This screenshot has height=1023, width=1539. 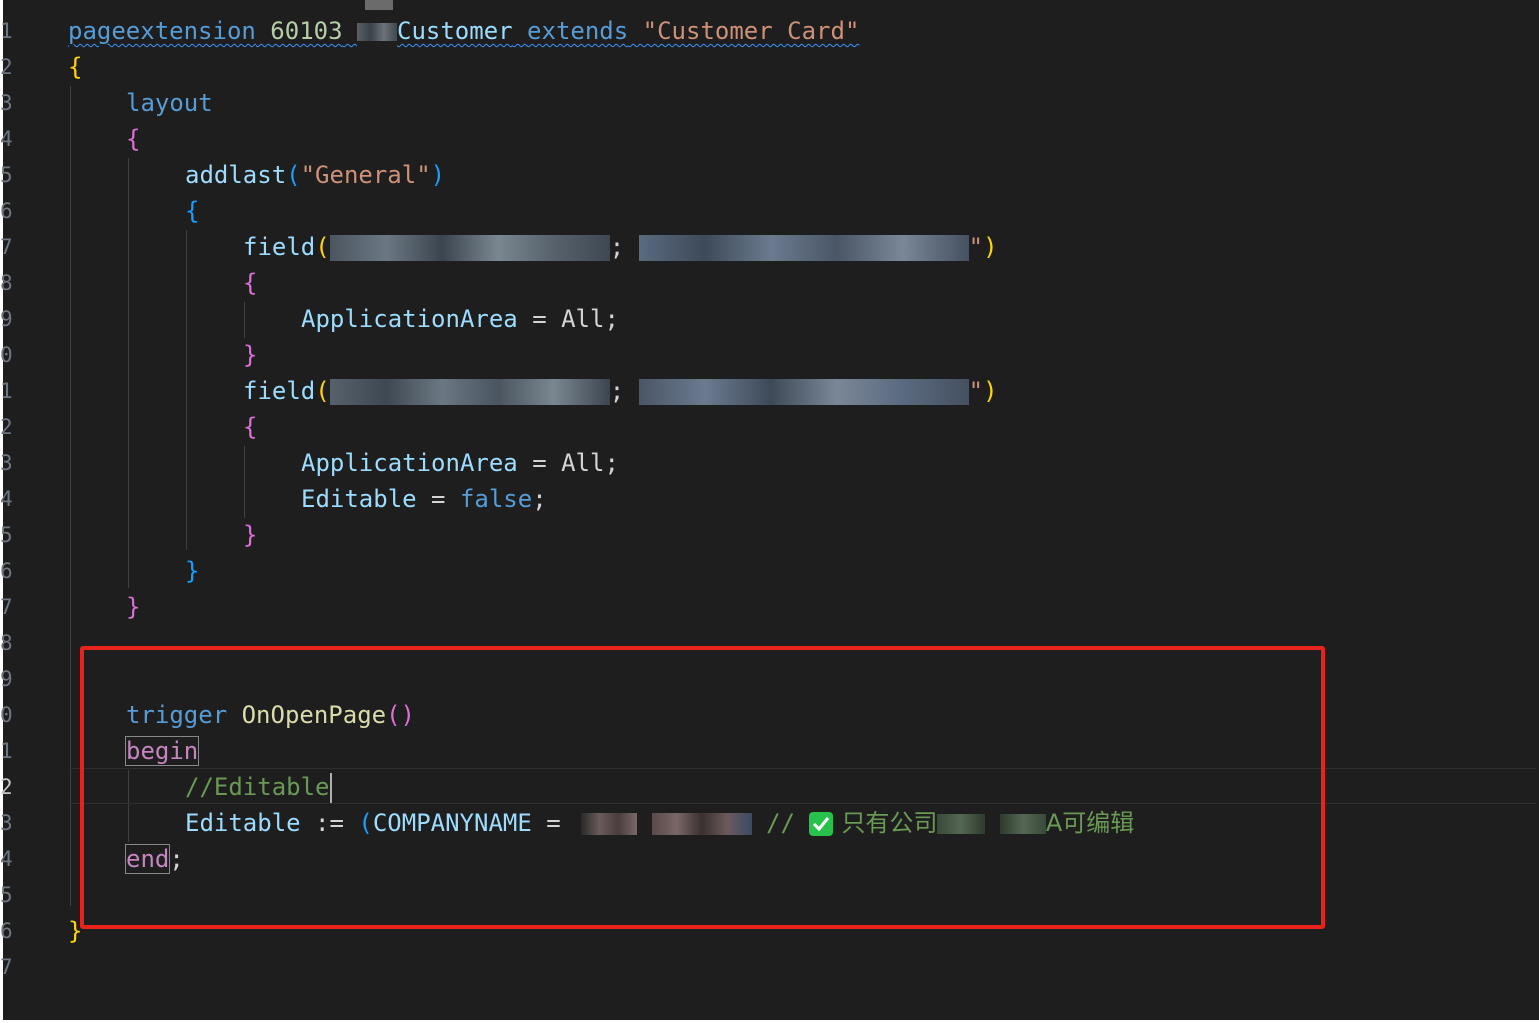 I want to click on keyword: extends, so click(x=578, y=31).